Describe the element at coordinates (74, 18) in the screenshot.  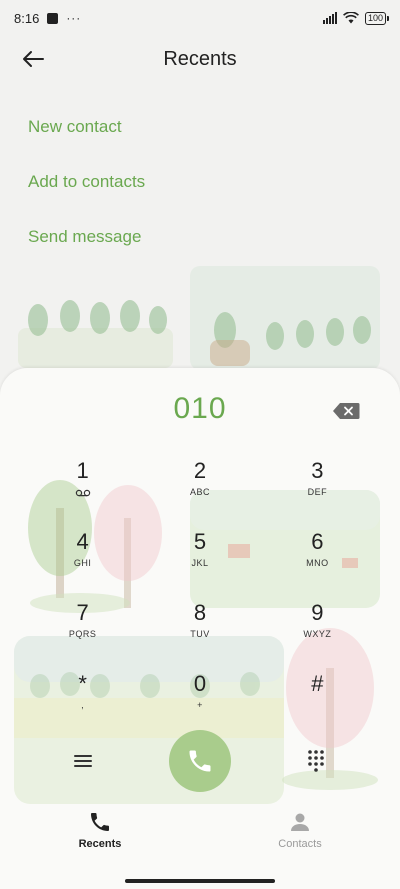
I see `more-notifications-icon: ···` at that location.